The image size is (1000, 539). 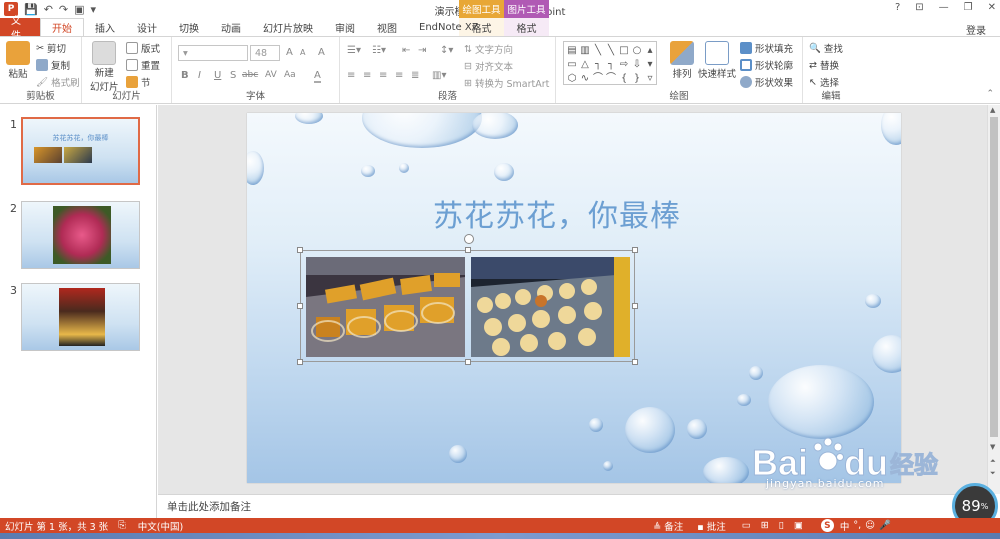 What do you see at coordinates (469, 239) in the screenshot?
I see `rotate-handle` at bounding box center [469, 239].